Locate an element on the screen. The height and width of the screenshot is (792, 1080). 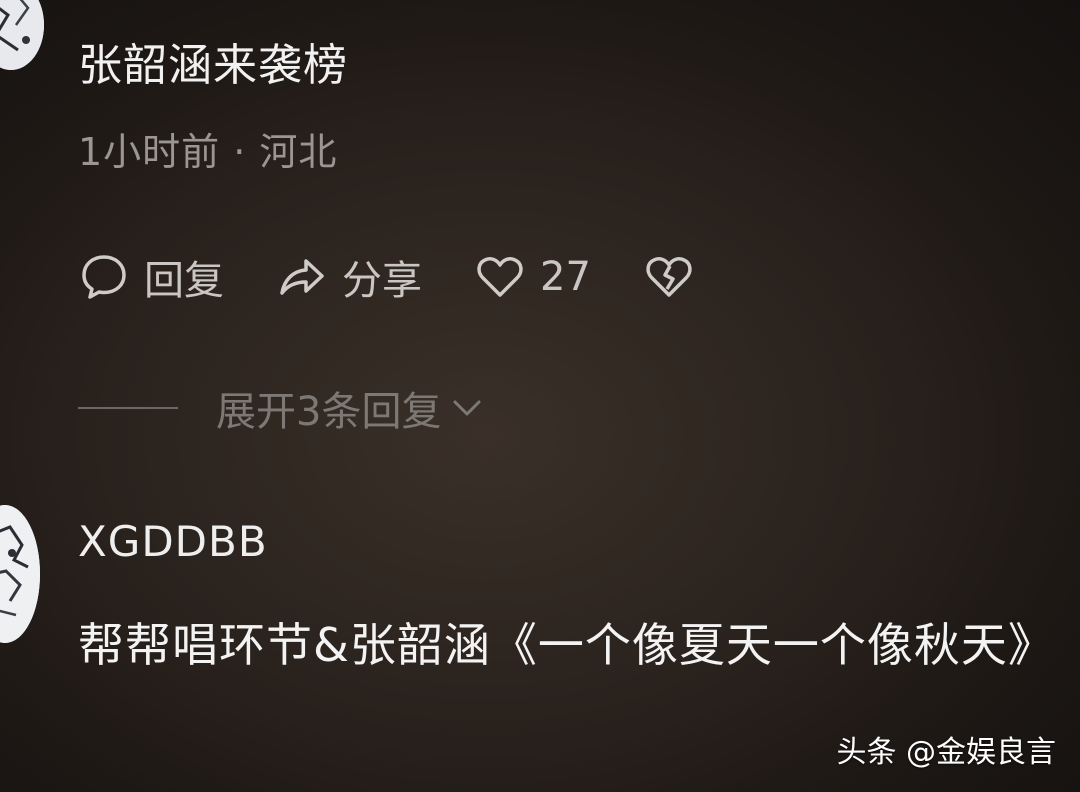
share-arrow-icon is located at coordinates (302, 277).